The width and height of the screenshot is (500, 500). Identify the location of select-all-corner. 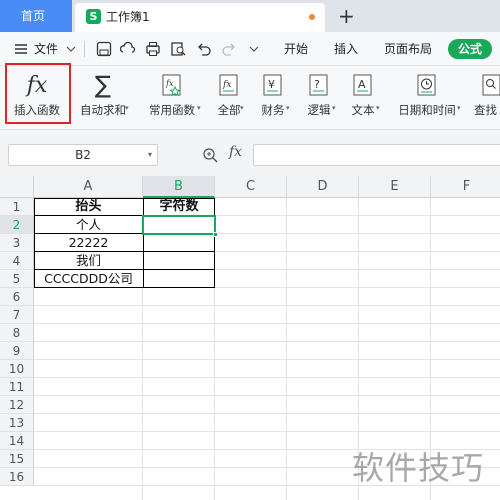
(17, 187).